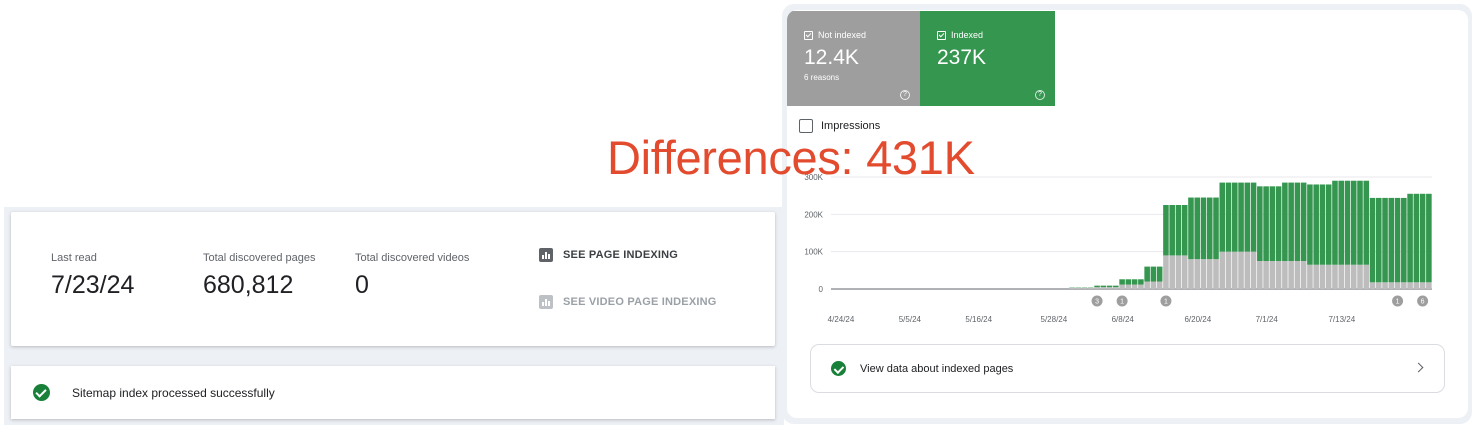  Describe the element at coordinates (173, 392) in the screenshot. I see `status-text: Sitemap index processed successfully` at that location.